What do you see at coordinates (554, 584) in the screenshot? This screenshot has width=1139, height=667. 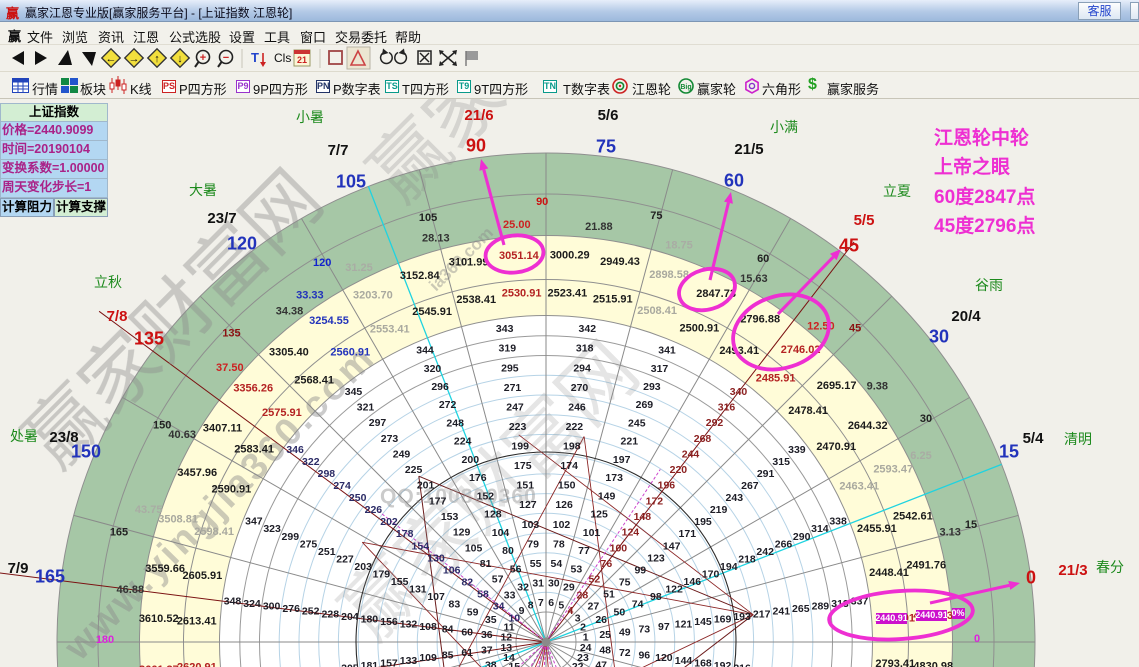 I see `svg-text: 30` at bounding box center [554, 584].